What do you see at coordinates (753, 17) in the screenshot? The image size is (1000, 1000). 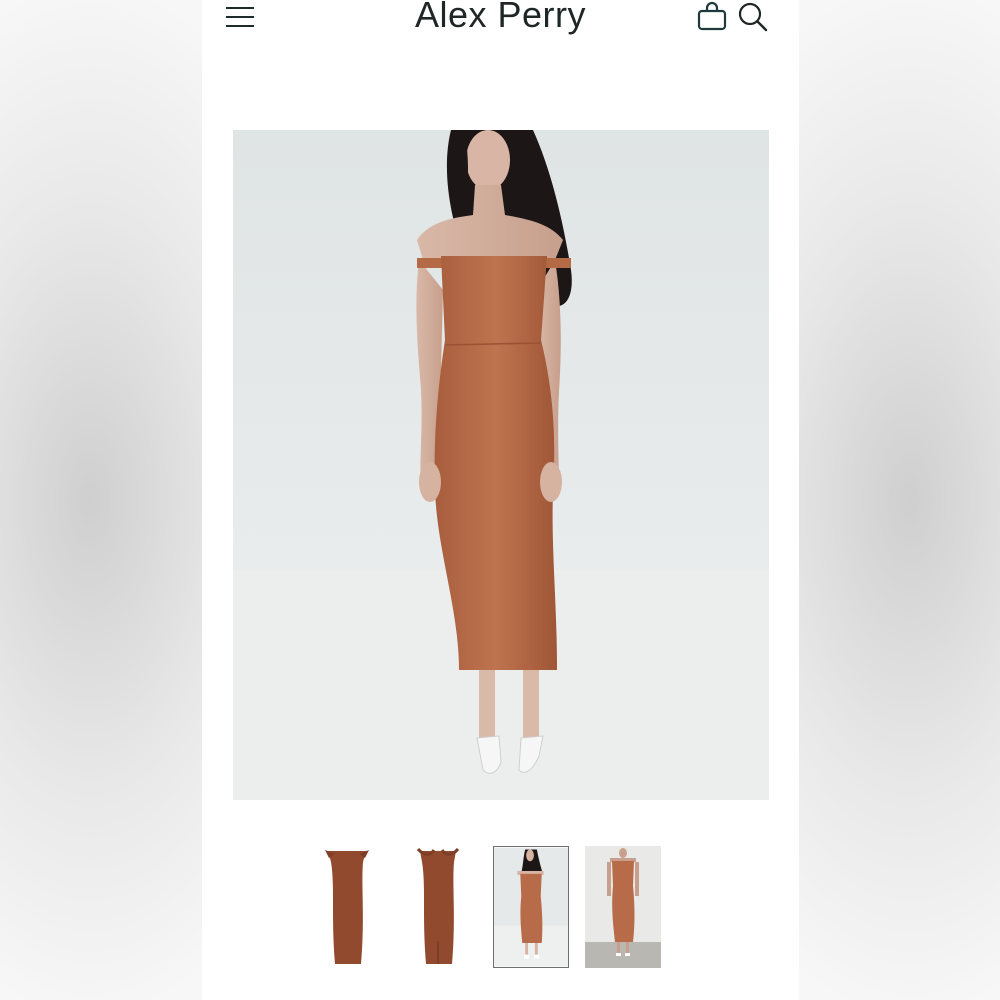 I see `search-icon` at bounding box center [753, 17].